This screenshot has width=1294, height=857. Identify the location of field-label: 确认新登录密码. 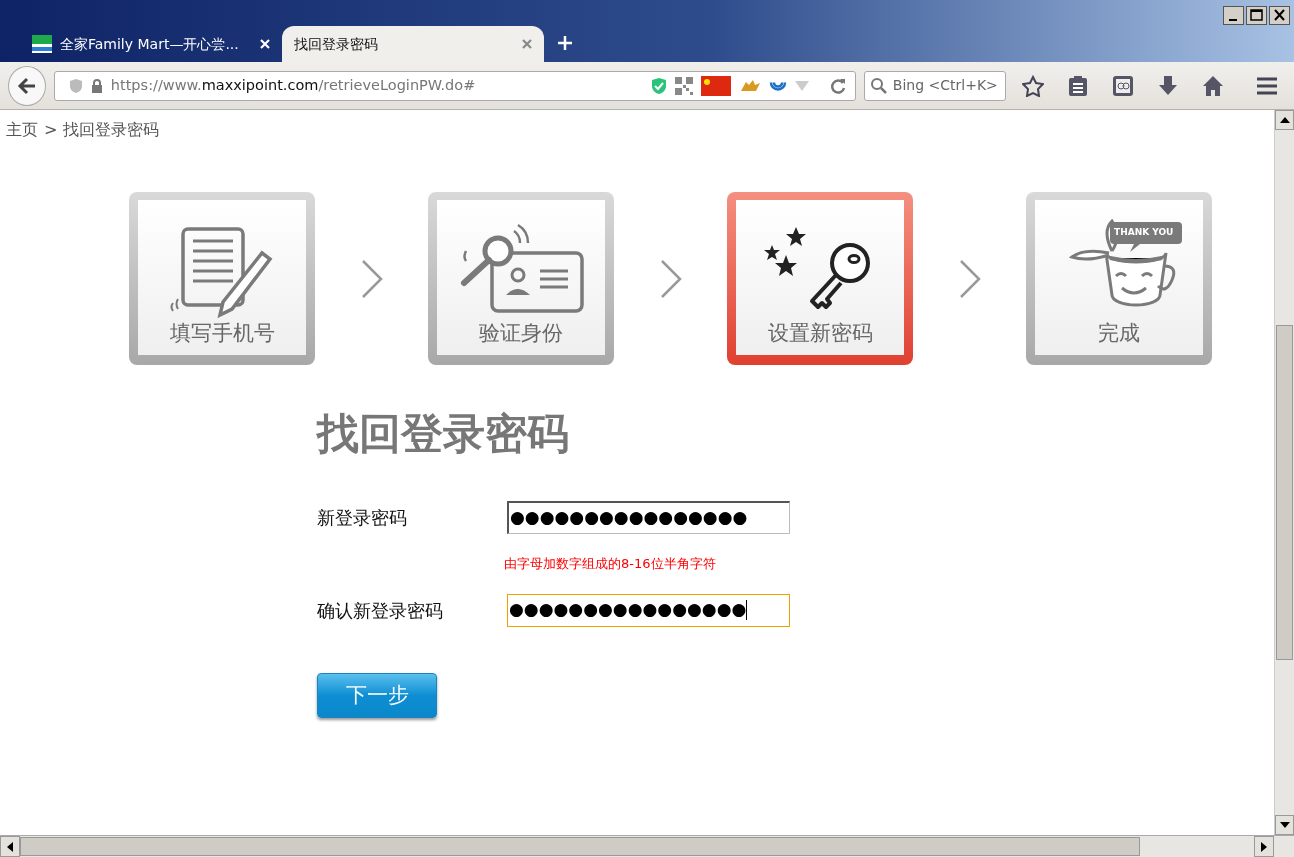
(380, 610).